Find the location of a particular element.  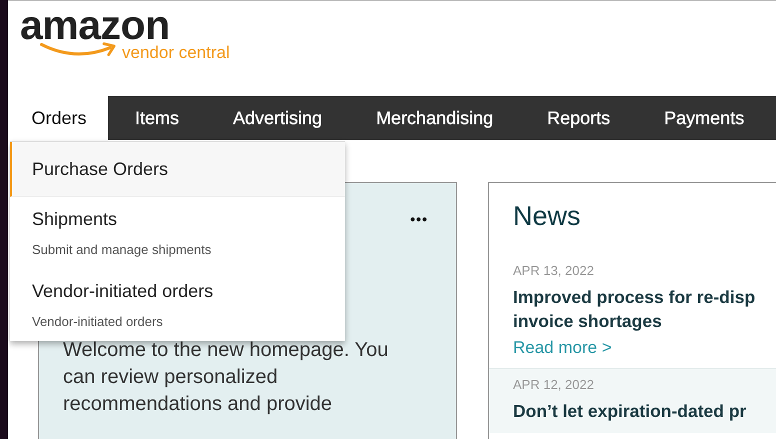

news-headline: Don’t let expiration-dated pr is located at coordinates (630, 411).